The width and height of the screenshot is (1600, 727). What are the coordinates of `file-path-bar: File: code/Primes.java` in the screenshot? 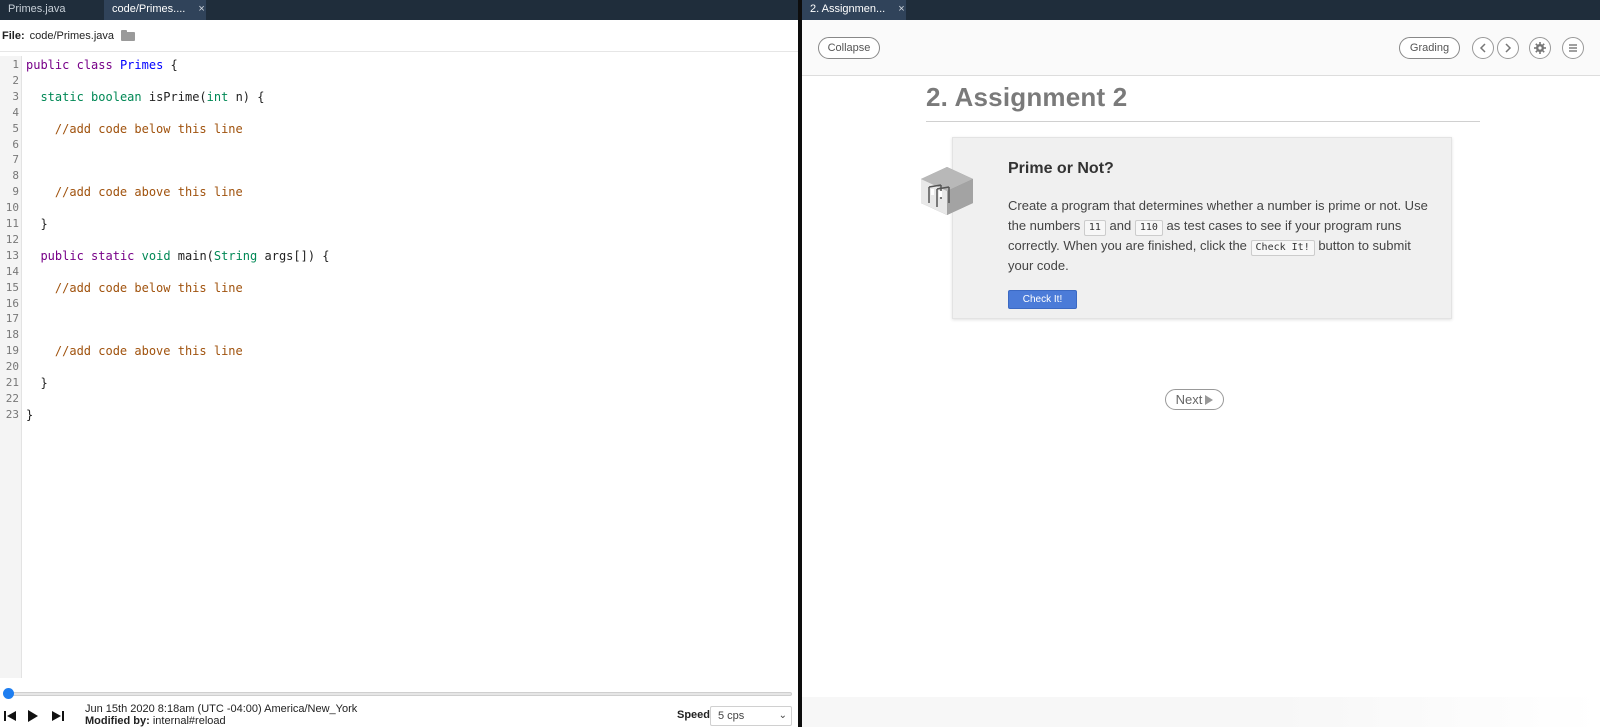 It's located at (399, 36).